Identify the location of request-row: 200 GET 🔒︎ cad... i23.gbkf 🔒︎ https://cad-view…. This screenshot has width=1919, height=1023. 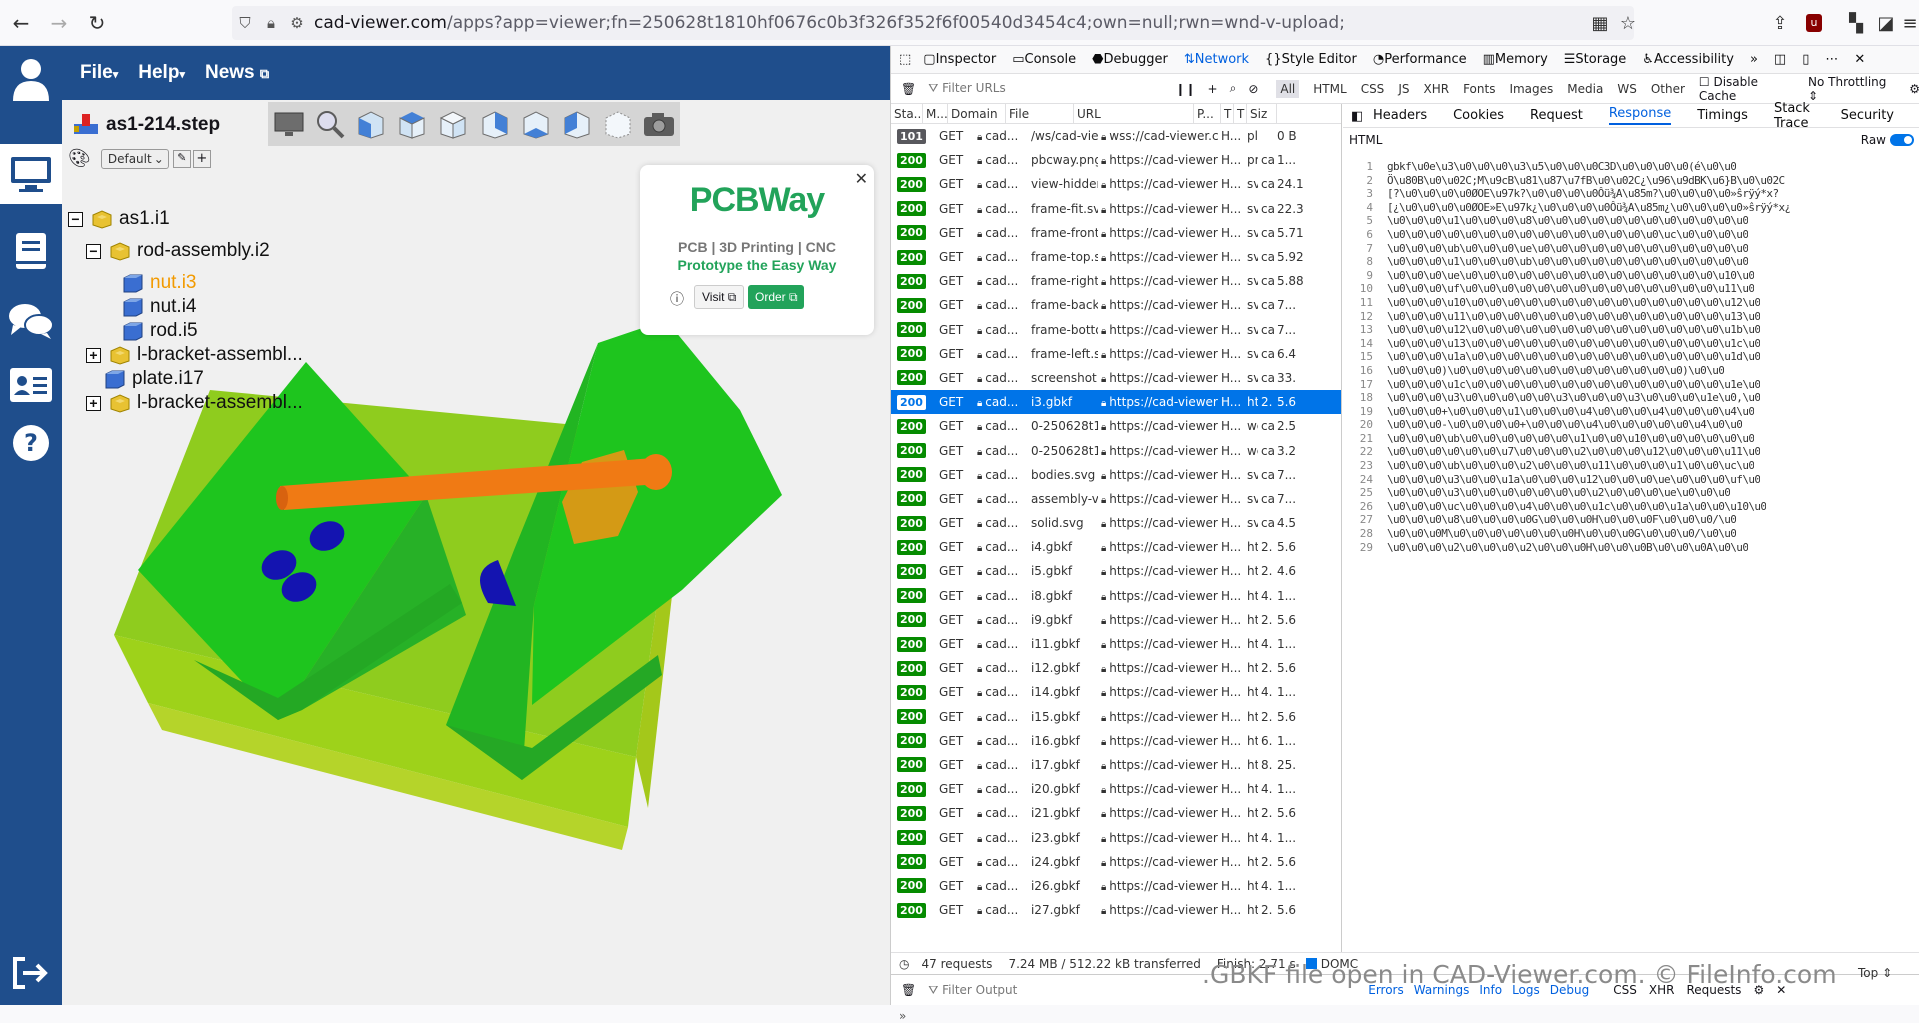
(1116, 837).